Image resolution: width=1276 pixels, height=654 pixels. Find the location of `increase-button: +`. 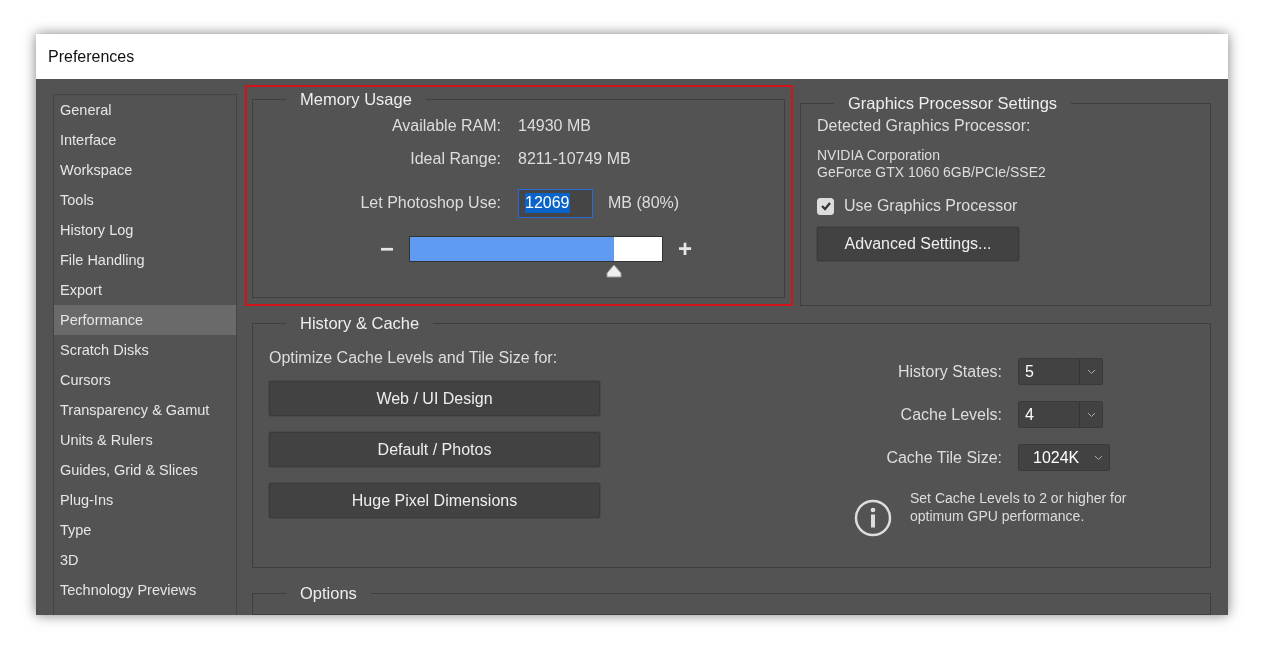

increase-button: + is located at coordinates (685, 249).